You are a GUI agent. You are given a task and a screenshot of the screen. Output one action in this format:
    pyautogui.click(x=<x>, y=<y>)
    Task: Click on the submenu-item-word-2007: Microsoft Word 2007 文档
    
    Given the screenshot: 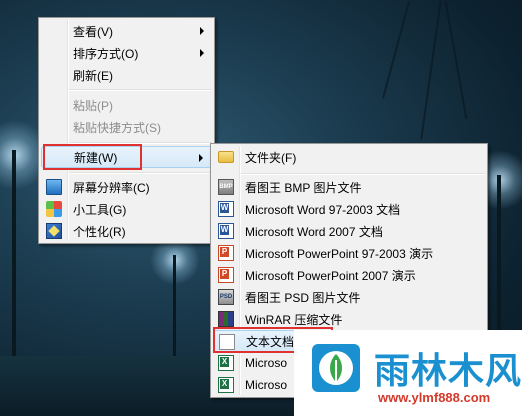 What is the action you would take?
    pyautogui.click(x=349, y=231)
    